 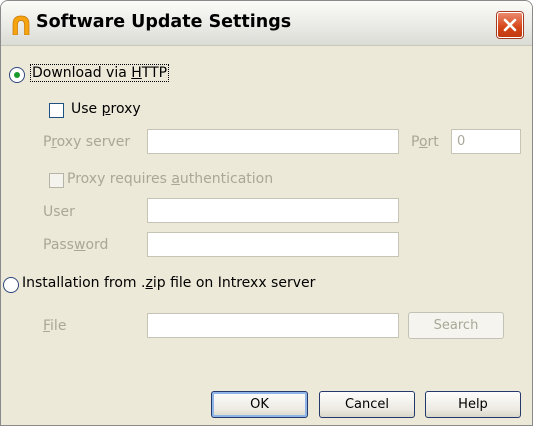 I want to click on proxy-server-post: oxy server, so click(x=93, y=142).